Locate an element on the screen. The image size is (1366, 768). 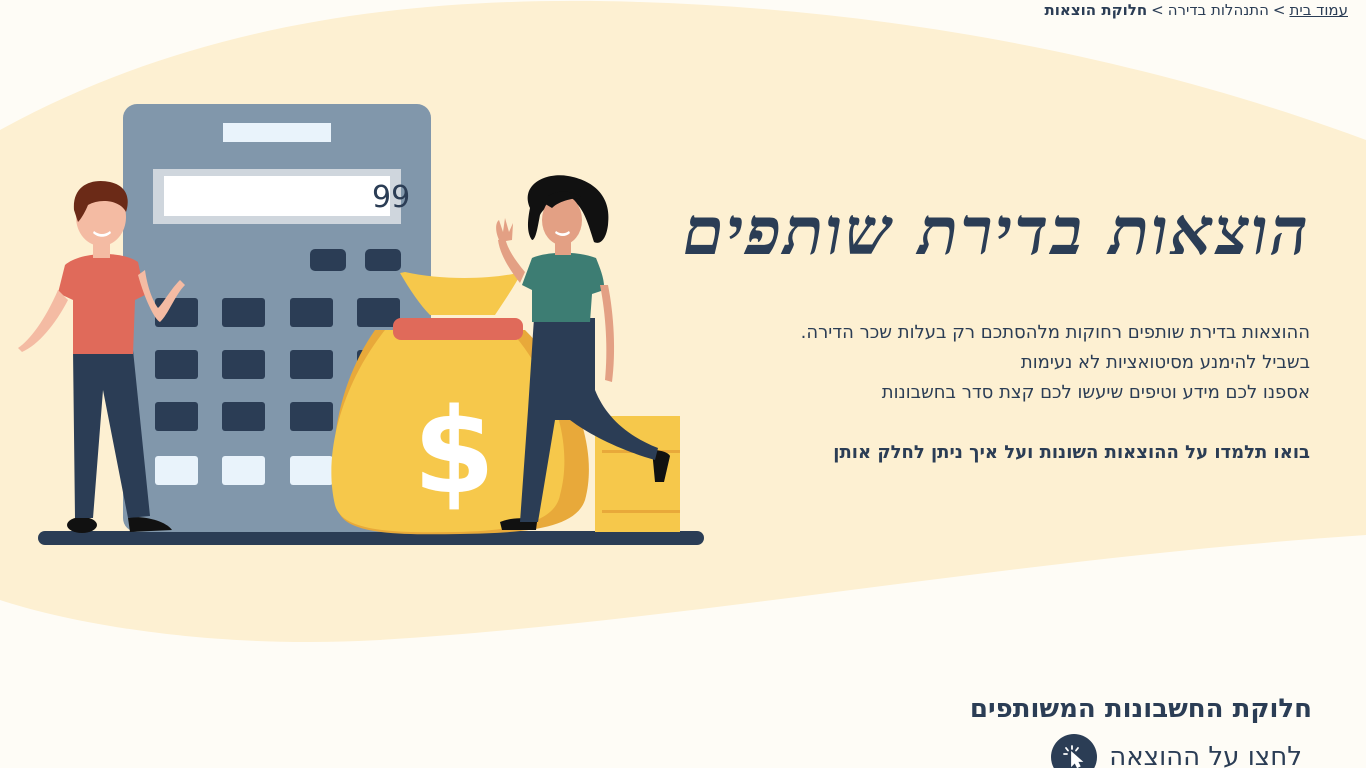
breadcrumb-parent: התנהלות בדירה is located at coordinates (1218, 10).